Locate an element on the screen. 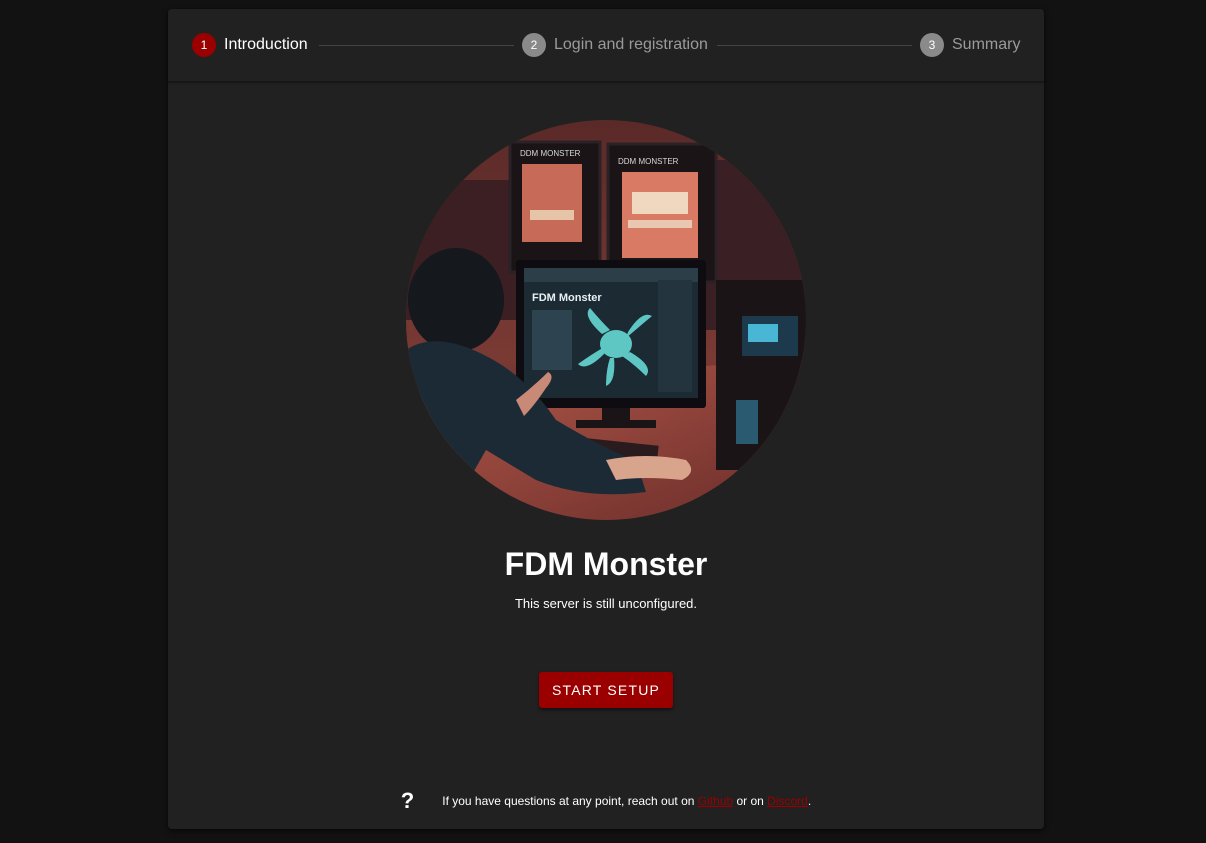 The width and height of the screenshot is (1206, 843). step-introduction: 1 Introduction is located at coordinates (250, 45).